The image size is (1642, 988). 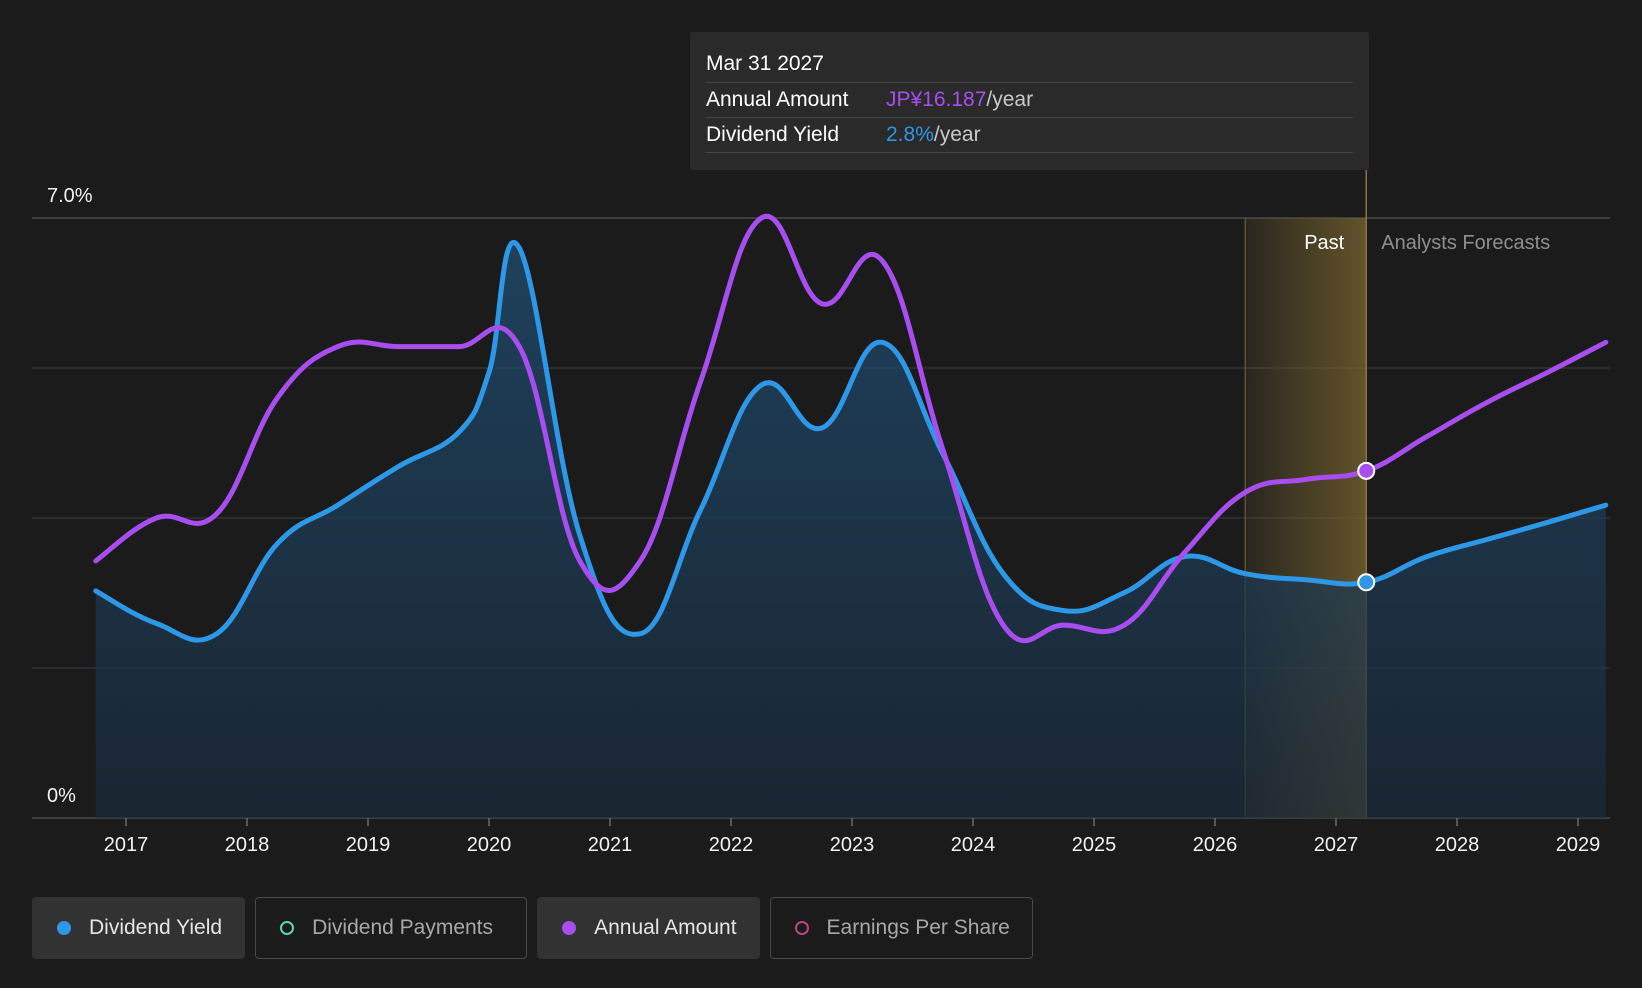 I want to click on x-tick-label: 2027, so click(x=1336, y=845).